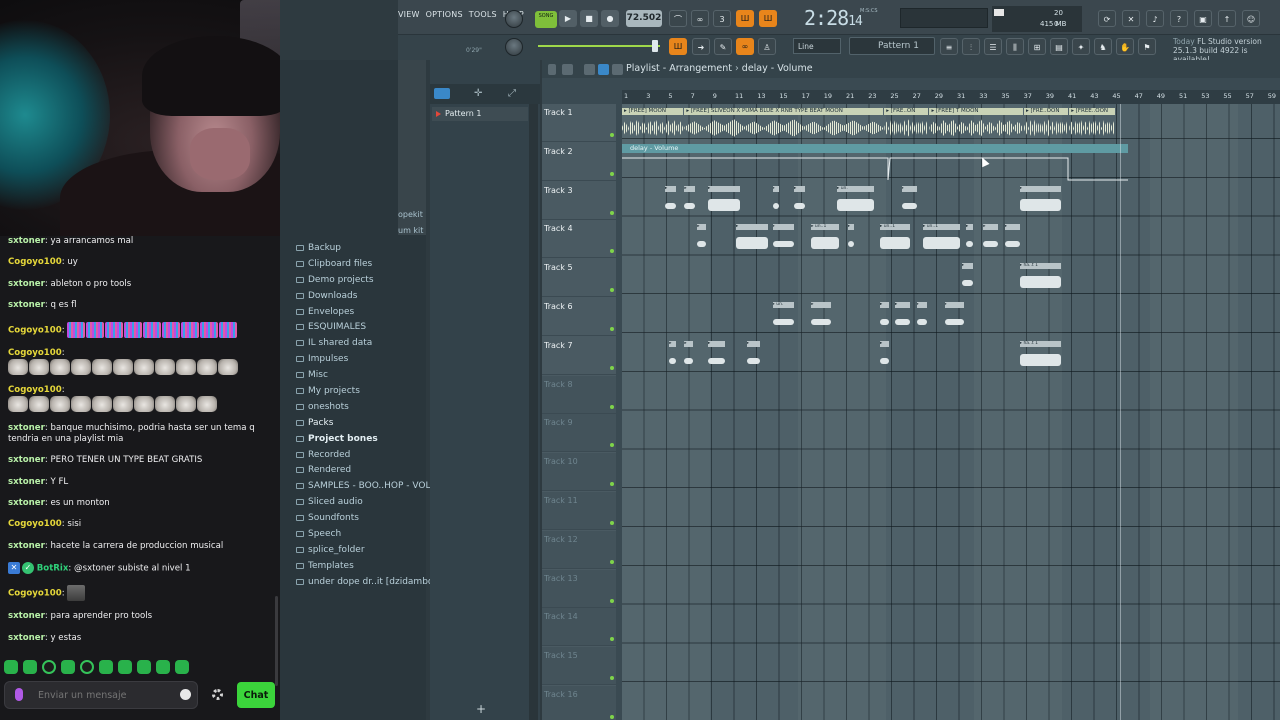  I want to click on pattern-song-toggle: SONG, so click(546, 19).